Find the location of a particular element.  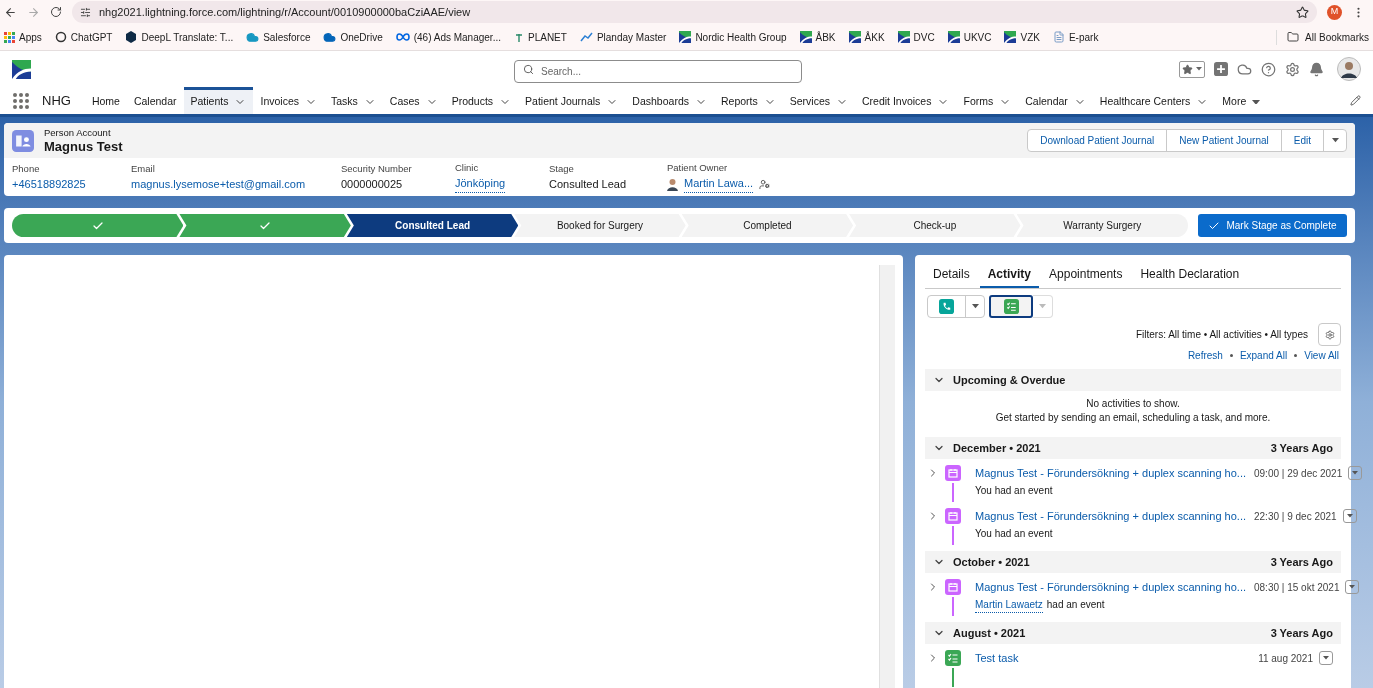

activity-subtitle: You had an event is located at coordinates (1014, 533).